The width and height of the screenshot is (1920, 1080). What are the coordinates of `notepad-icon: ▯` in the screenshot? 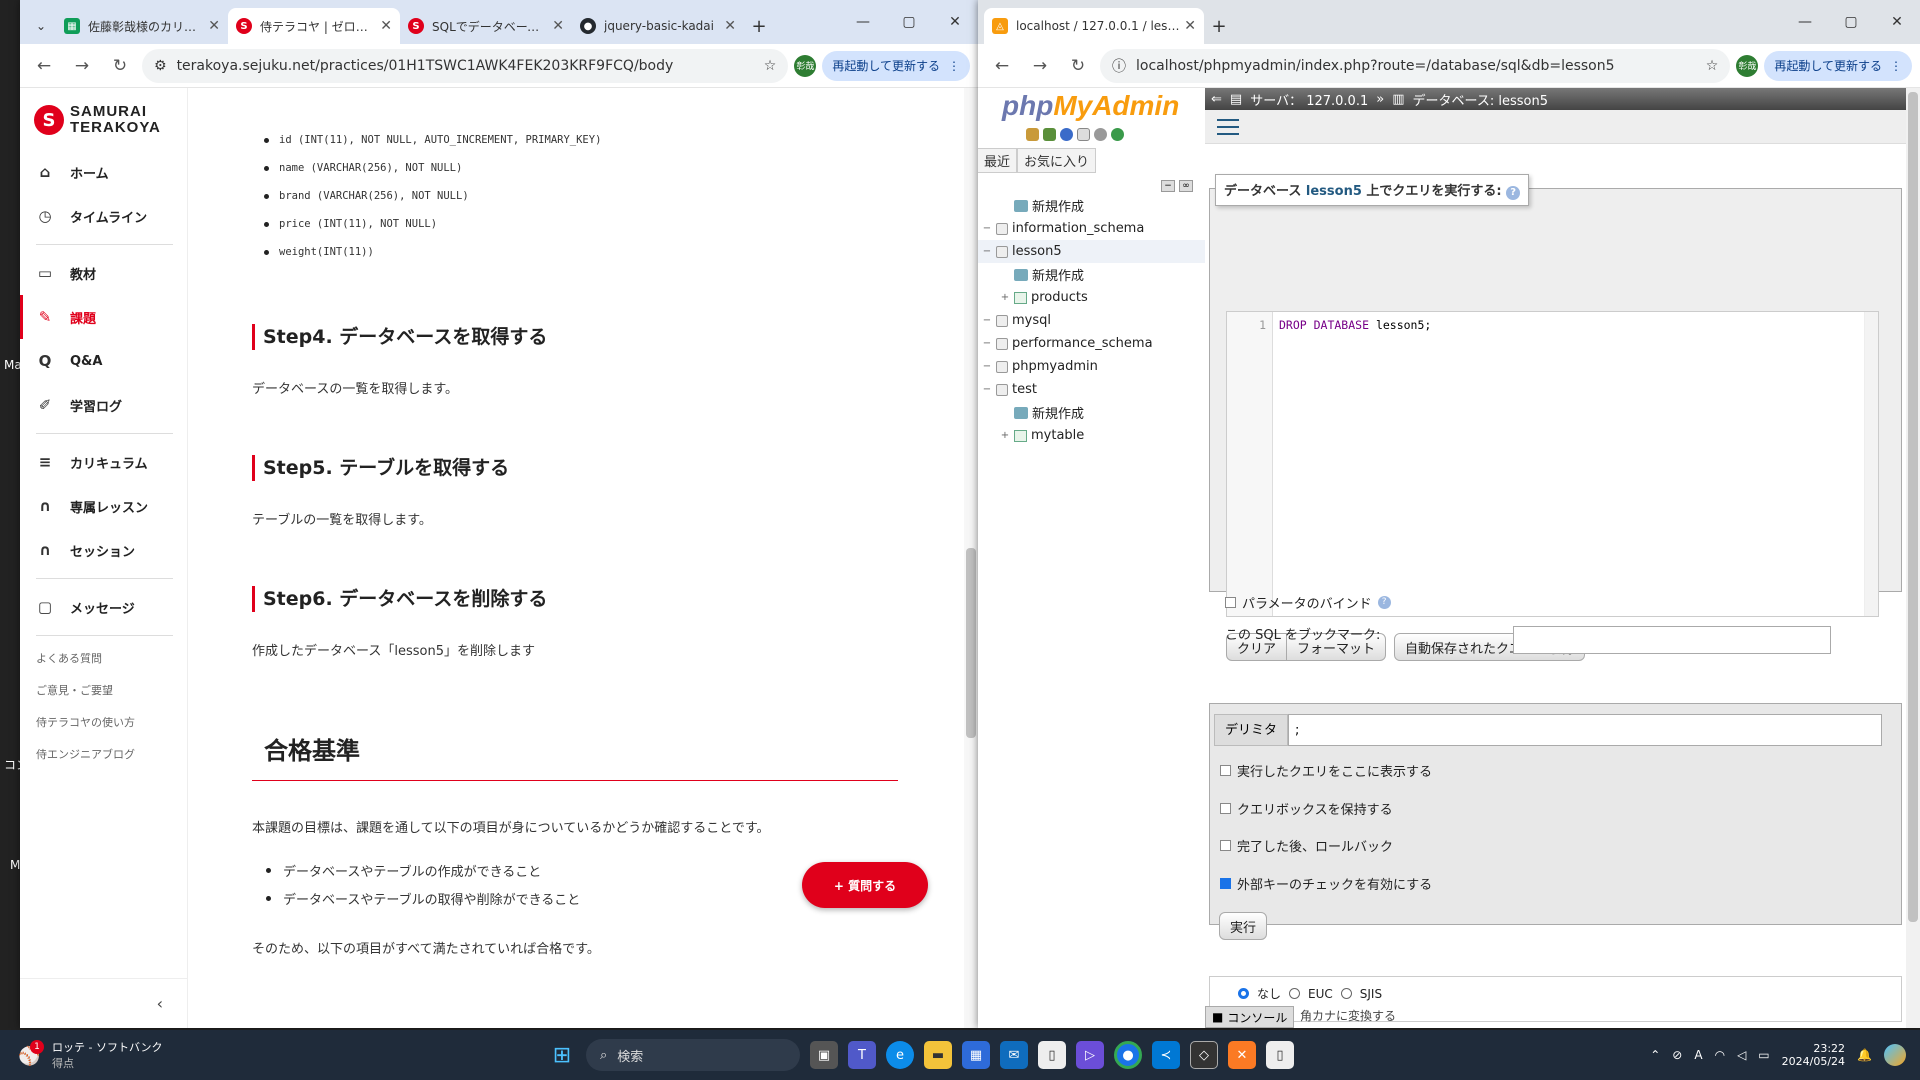 It's located at (1052, 1055).